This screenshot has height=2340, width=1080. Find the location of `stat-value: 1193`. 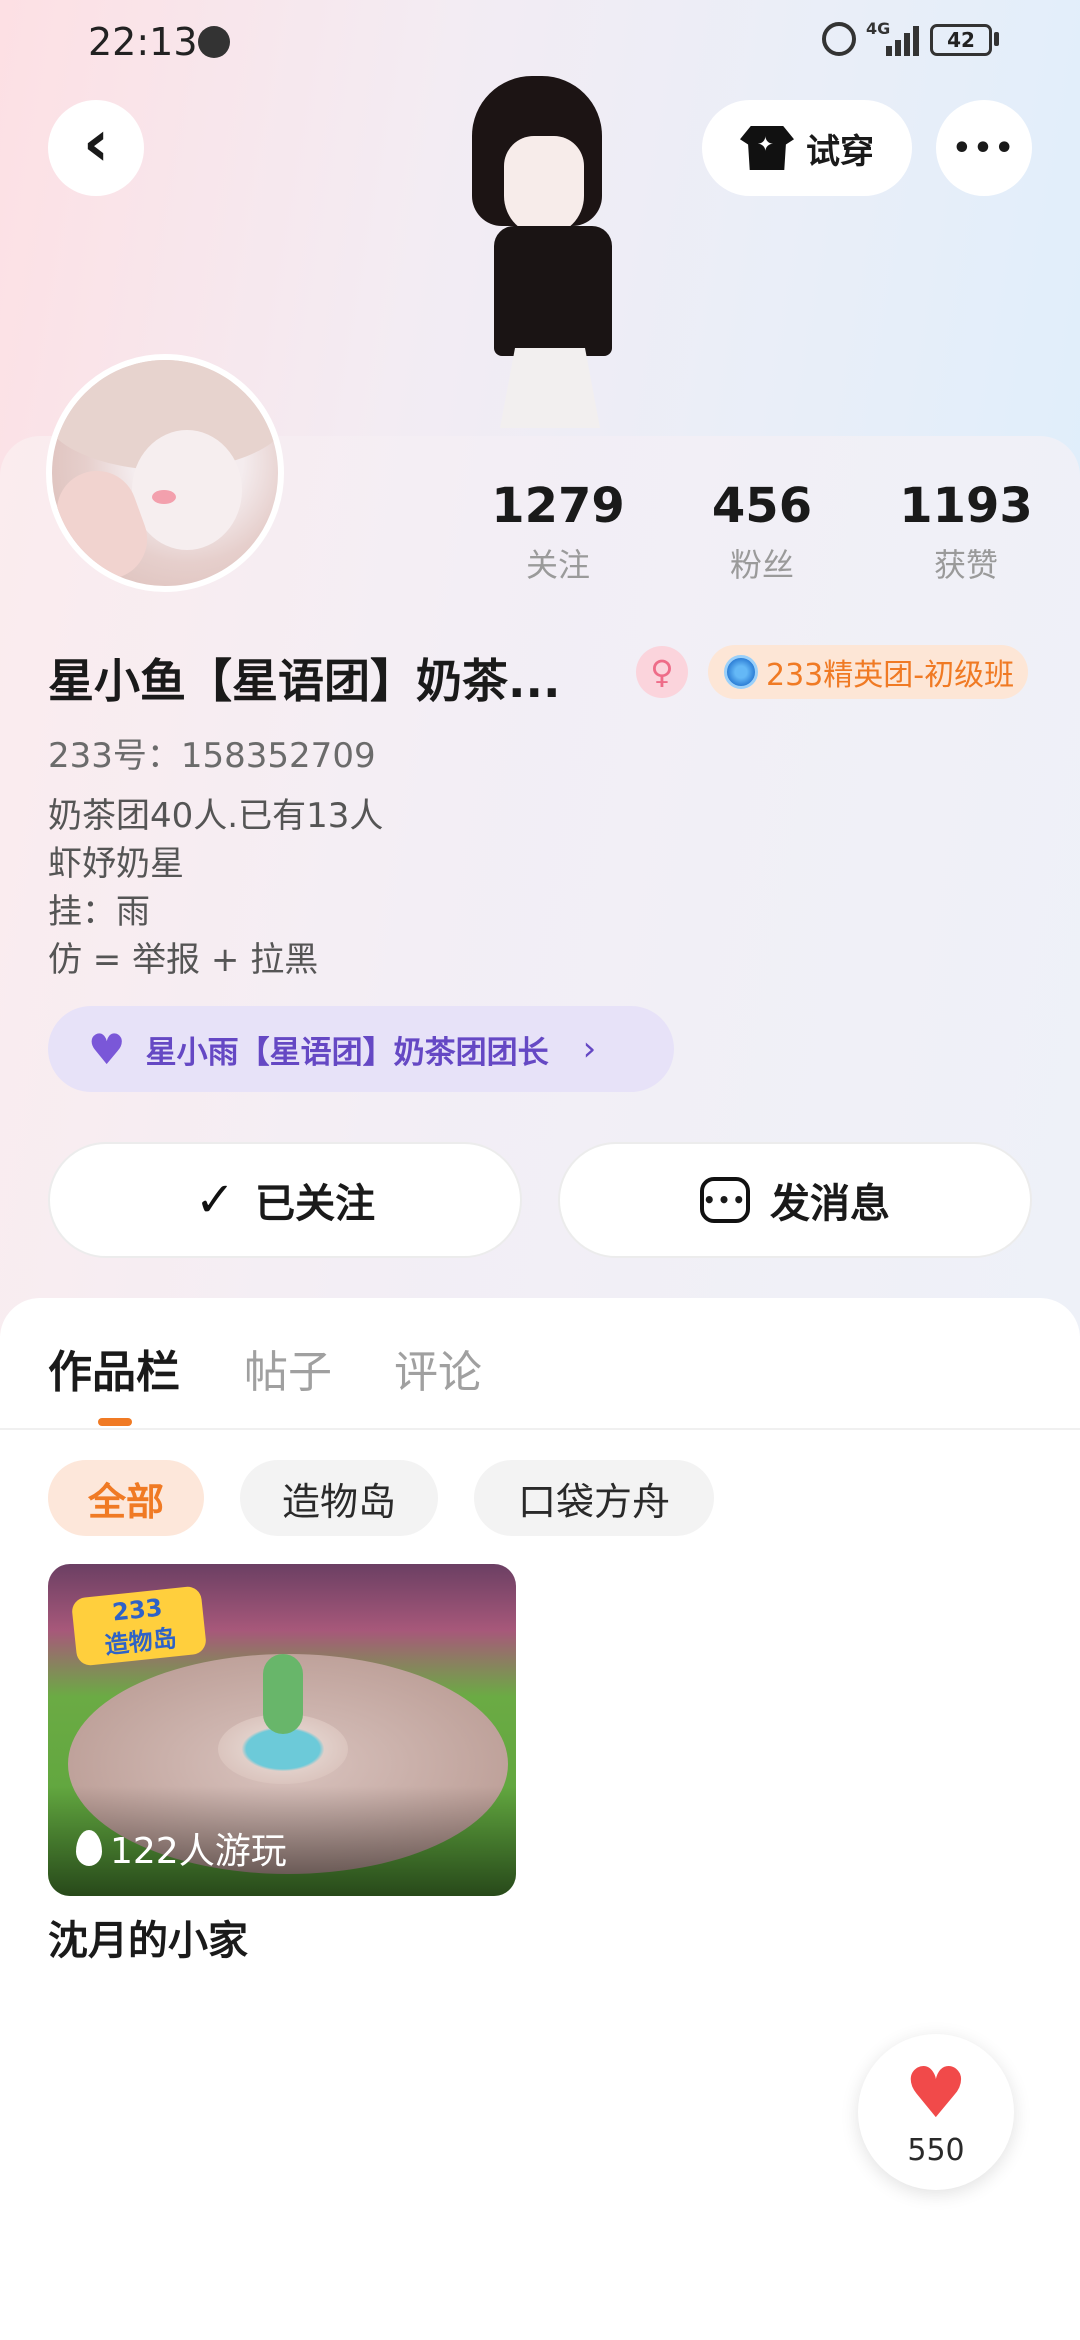

stat-value: 1193 is located at coordinates (966, 506).